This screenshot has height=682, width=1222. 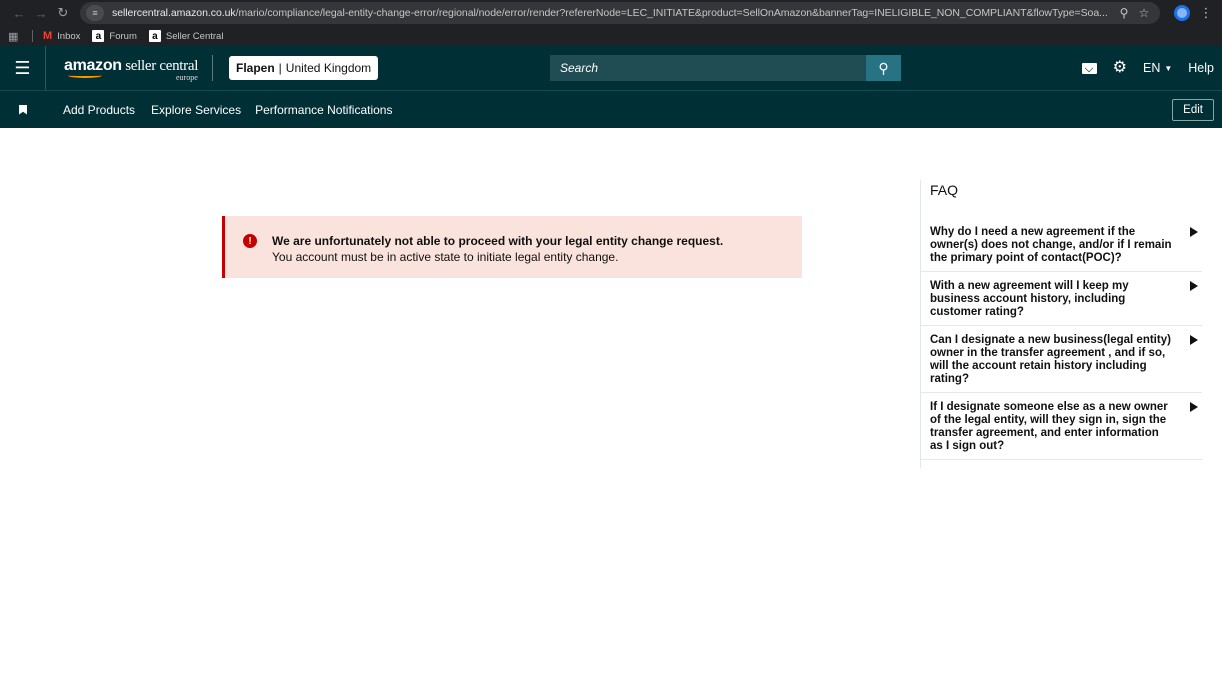 I want to click on search-bar: Search ⚲, so click(x=725, y=68).